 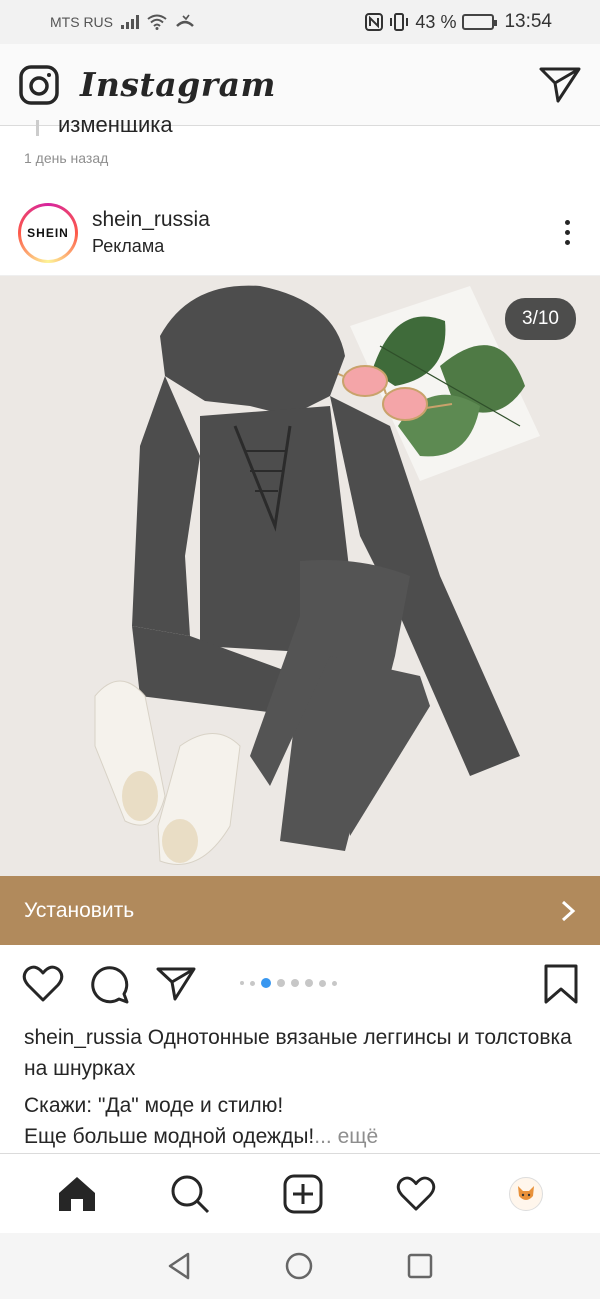 What do you see at coordinates (77, 1194) in the screenshot?
I see `home-icon` at bounding box center [77, 1194].